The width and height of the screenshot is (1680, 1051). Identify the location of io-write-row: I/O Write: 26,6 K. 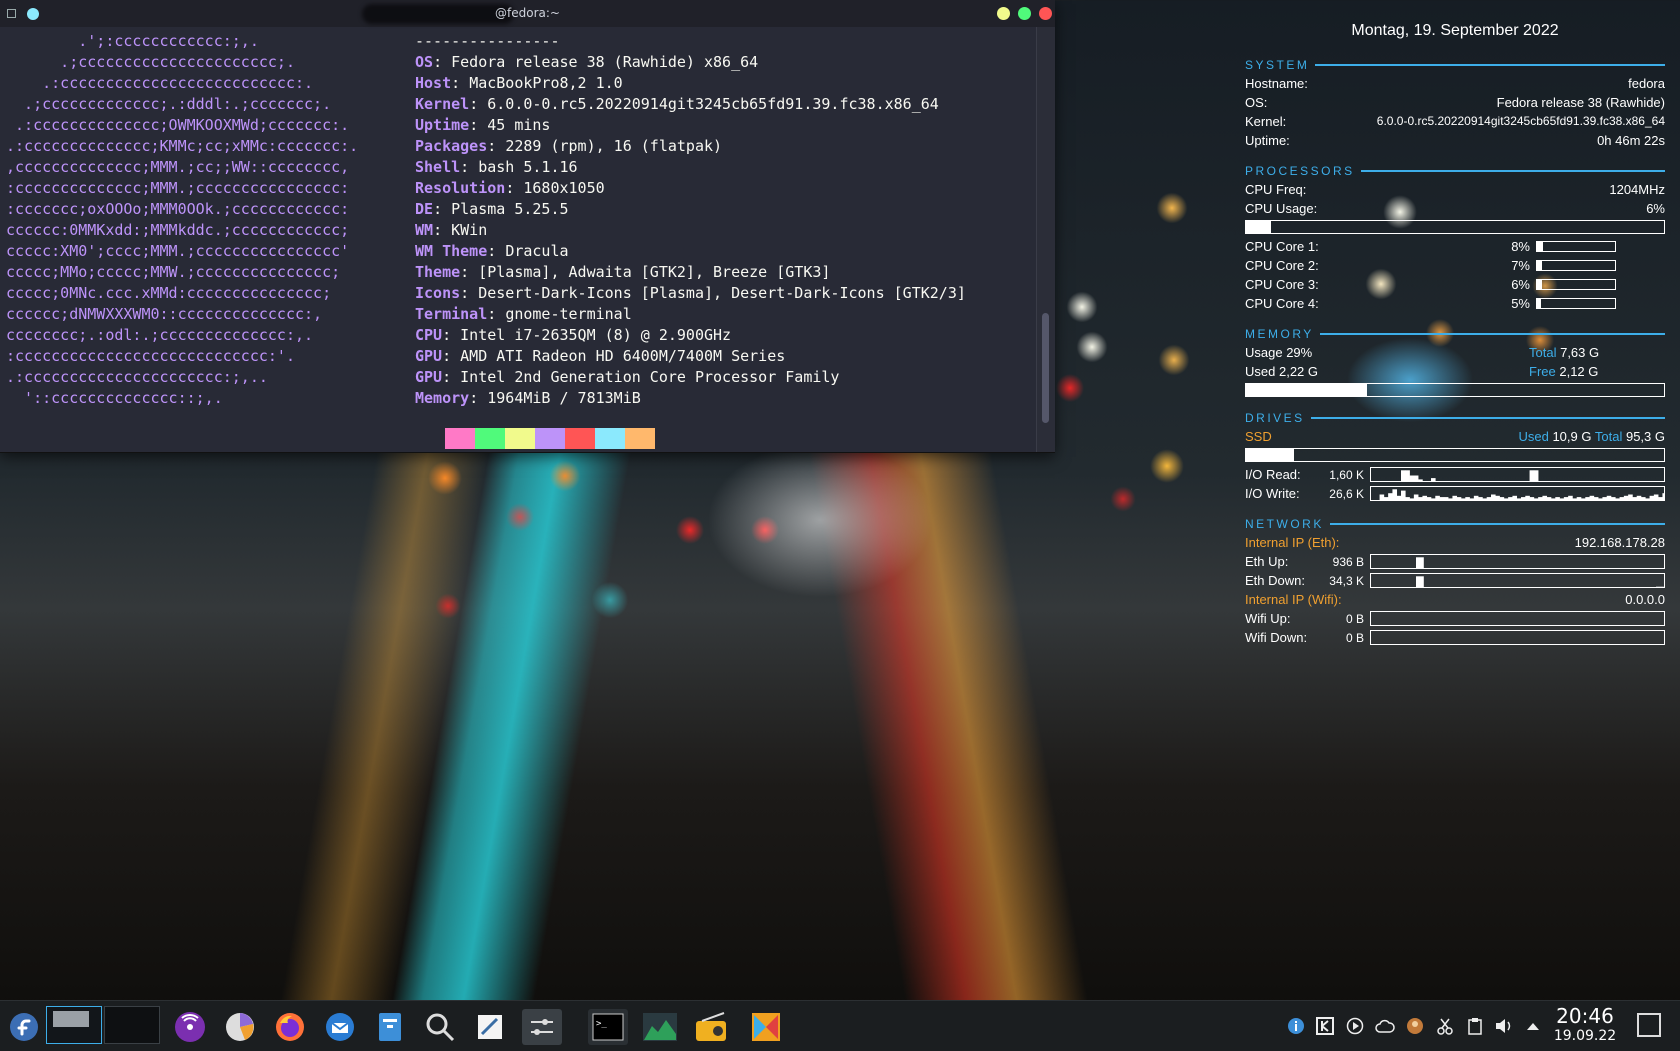
(1455, 493).